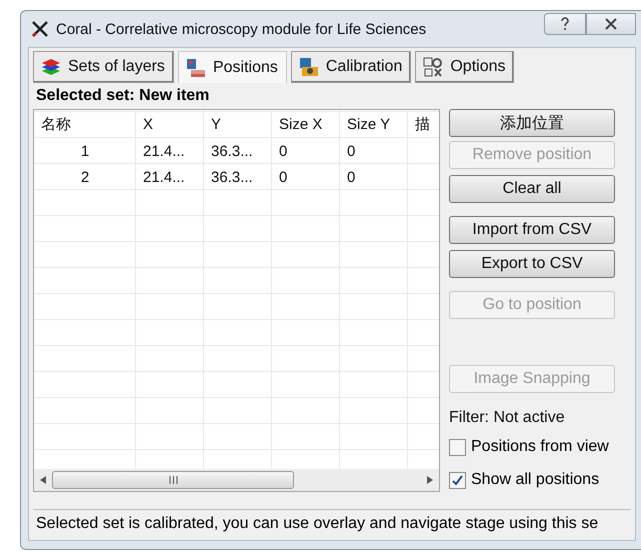 This screenshot has height=552, width=641. I want to click on column-header: X, so click(170, 124).